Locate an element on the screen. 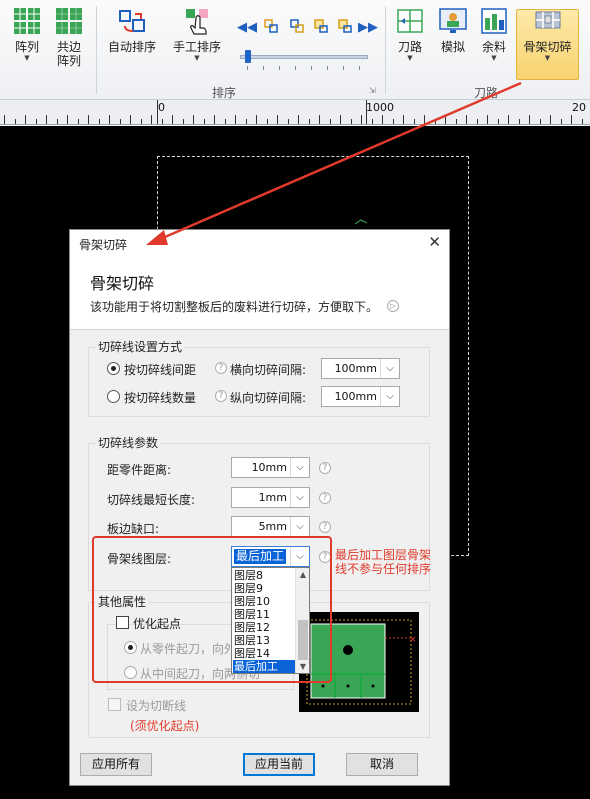  array-label: 阵列 is located at coordinates (26, 47).